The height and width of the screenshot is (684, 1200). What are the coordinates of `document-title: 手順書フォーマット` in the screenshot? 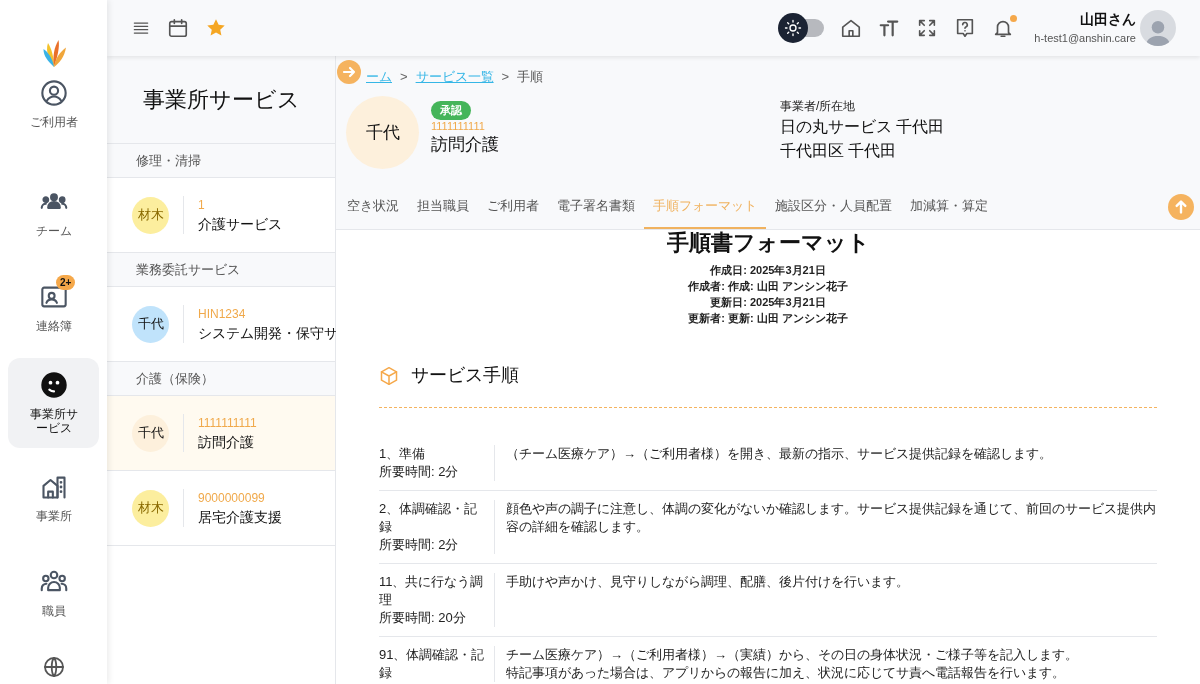 It's located at (768, 243).